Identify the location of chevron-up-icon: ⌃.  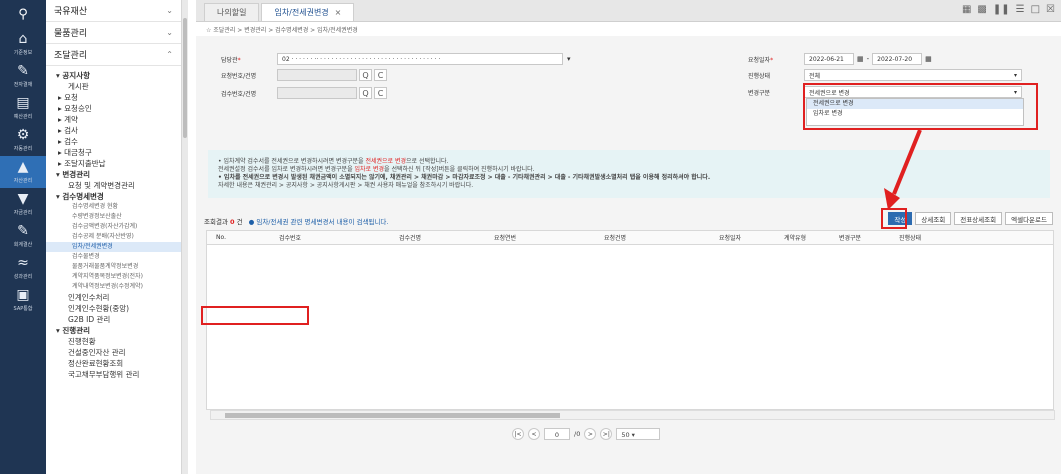
(169, 54).